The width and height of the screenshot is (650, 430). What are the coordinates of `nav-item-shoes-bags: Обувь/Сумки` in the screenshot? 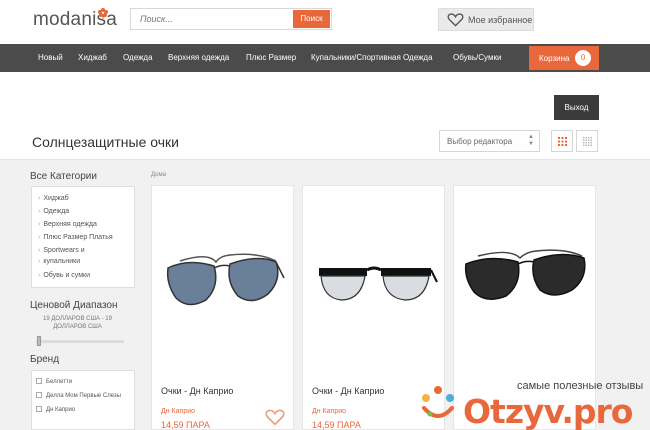 It's located at (477, 57).